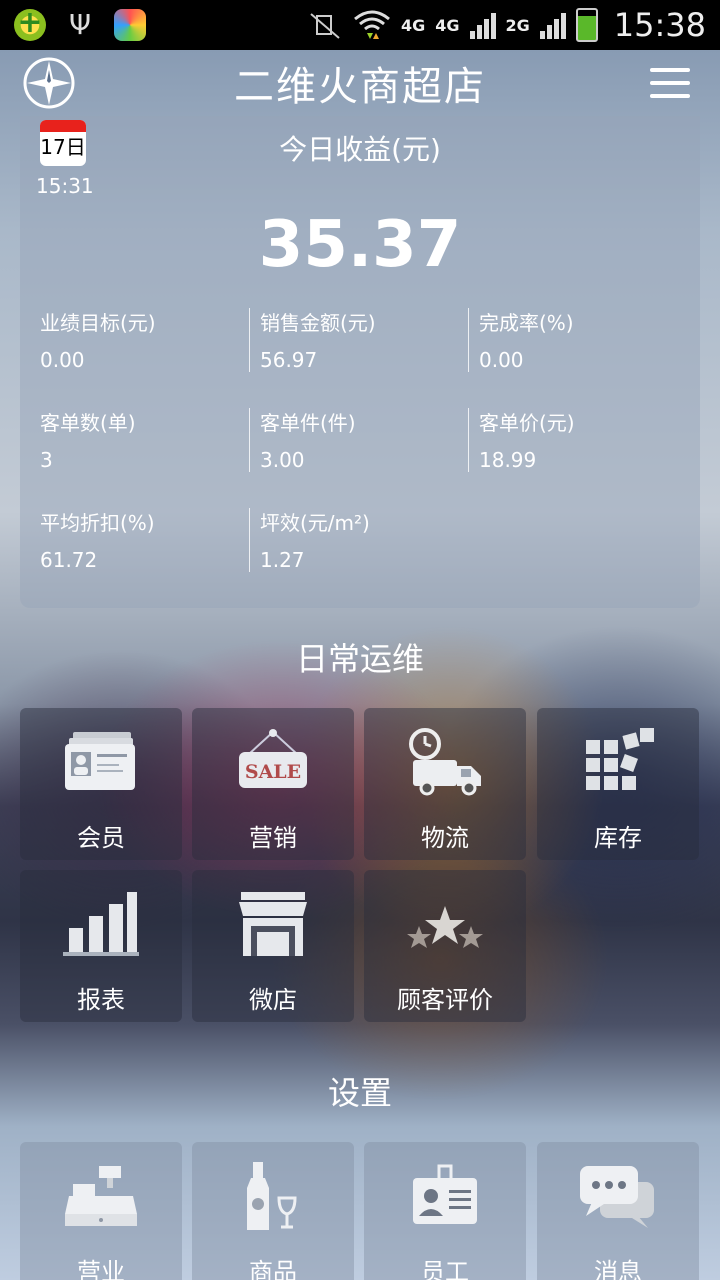 Image resolution: width=720 pixels, height=1280 pixels. Describe the element at coordinates (670, 83) in the screenshot. I see `menu-icon` at that location.